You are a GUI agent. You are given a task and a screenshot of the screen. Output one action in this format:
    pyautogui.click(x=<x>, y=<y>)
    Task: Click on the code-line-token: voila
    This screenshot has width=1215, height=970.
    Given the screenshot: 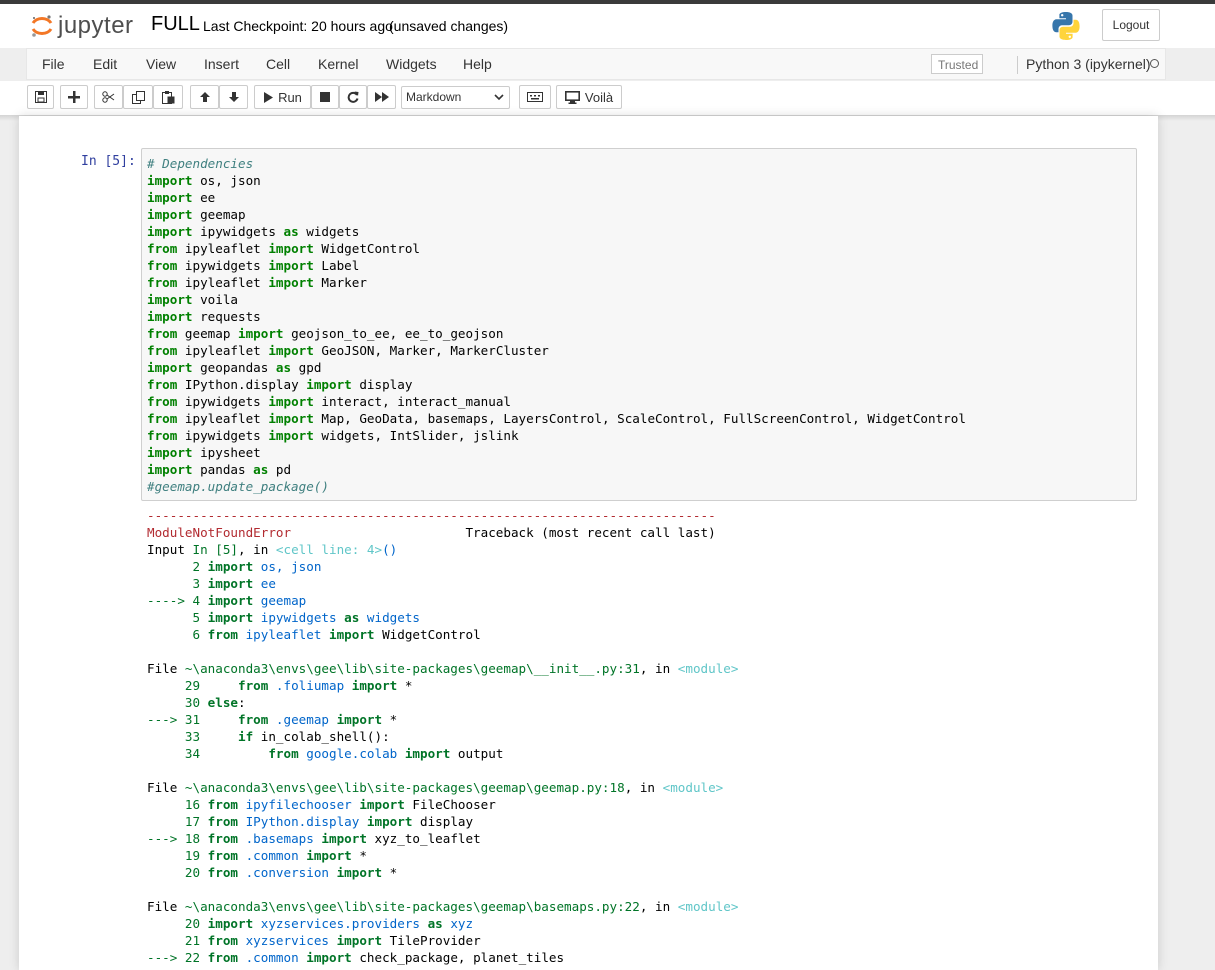 What is the action you would take?
    pyautogui.click(x=215, y=299)
    